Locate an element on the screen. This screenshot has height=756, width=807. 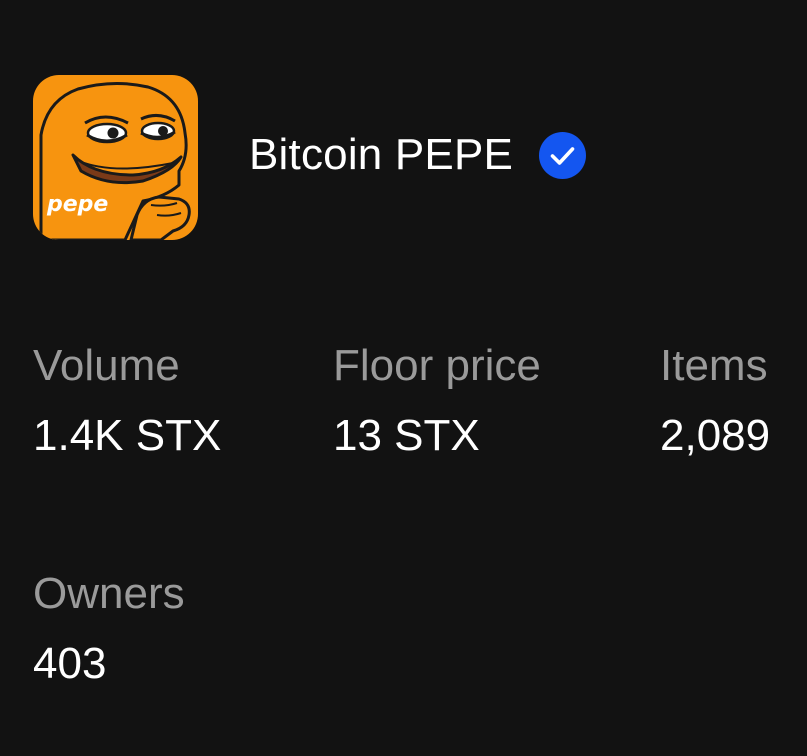
collection-title-row: Bitcoin PEPE is located at coordinates (418, 155).